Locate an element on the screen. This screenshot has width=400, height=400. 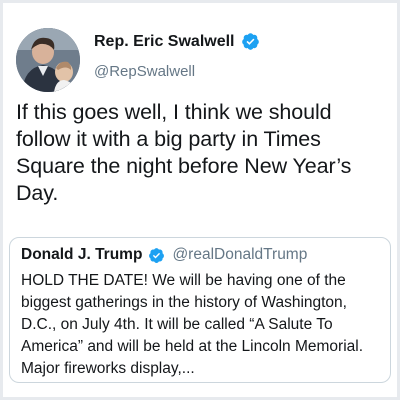
author-name-row: Rep. Eric Swalwell is located at coordinates (177, 41).